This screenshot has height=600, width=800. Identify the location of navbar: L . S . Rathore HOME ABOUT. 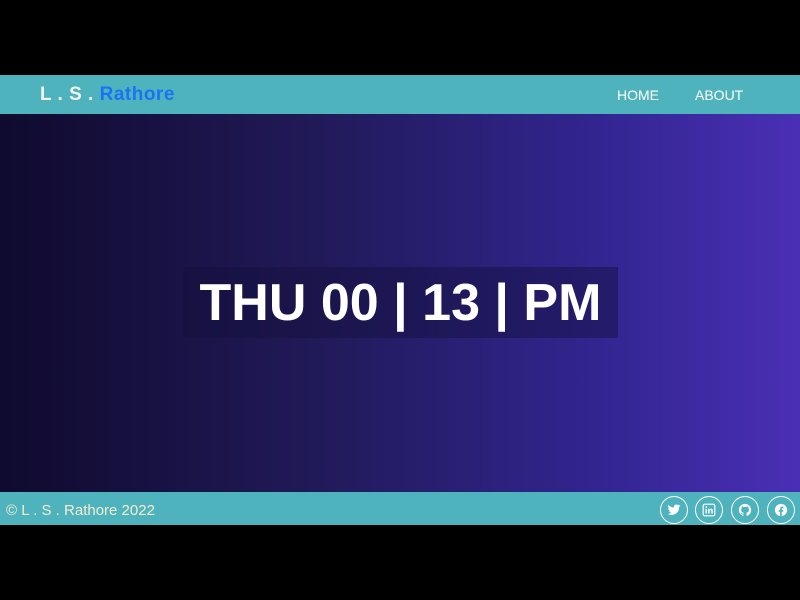
(400, 94).